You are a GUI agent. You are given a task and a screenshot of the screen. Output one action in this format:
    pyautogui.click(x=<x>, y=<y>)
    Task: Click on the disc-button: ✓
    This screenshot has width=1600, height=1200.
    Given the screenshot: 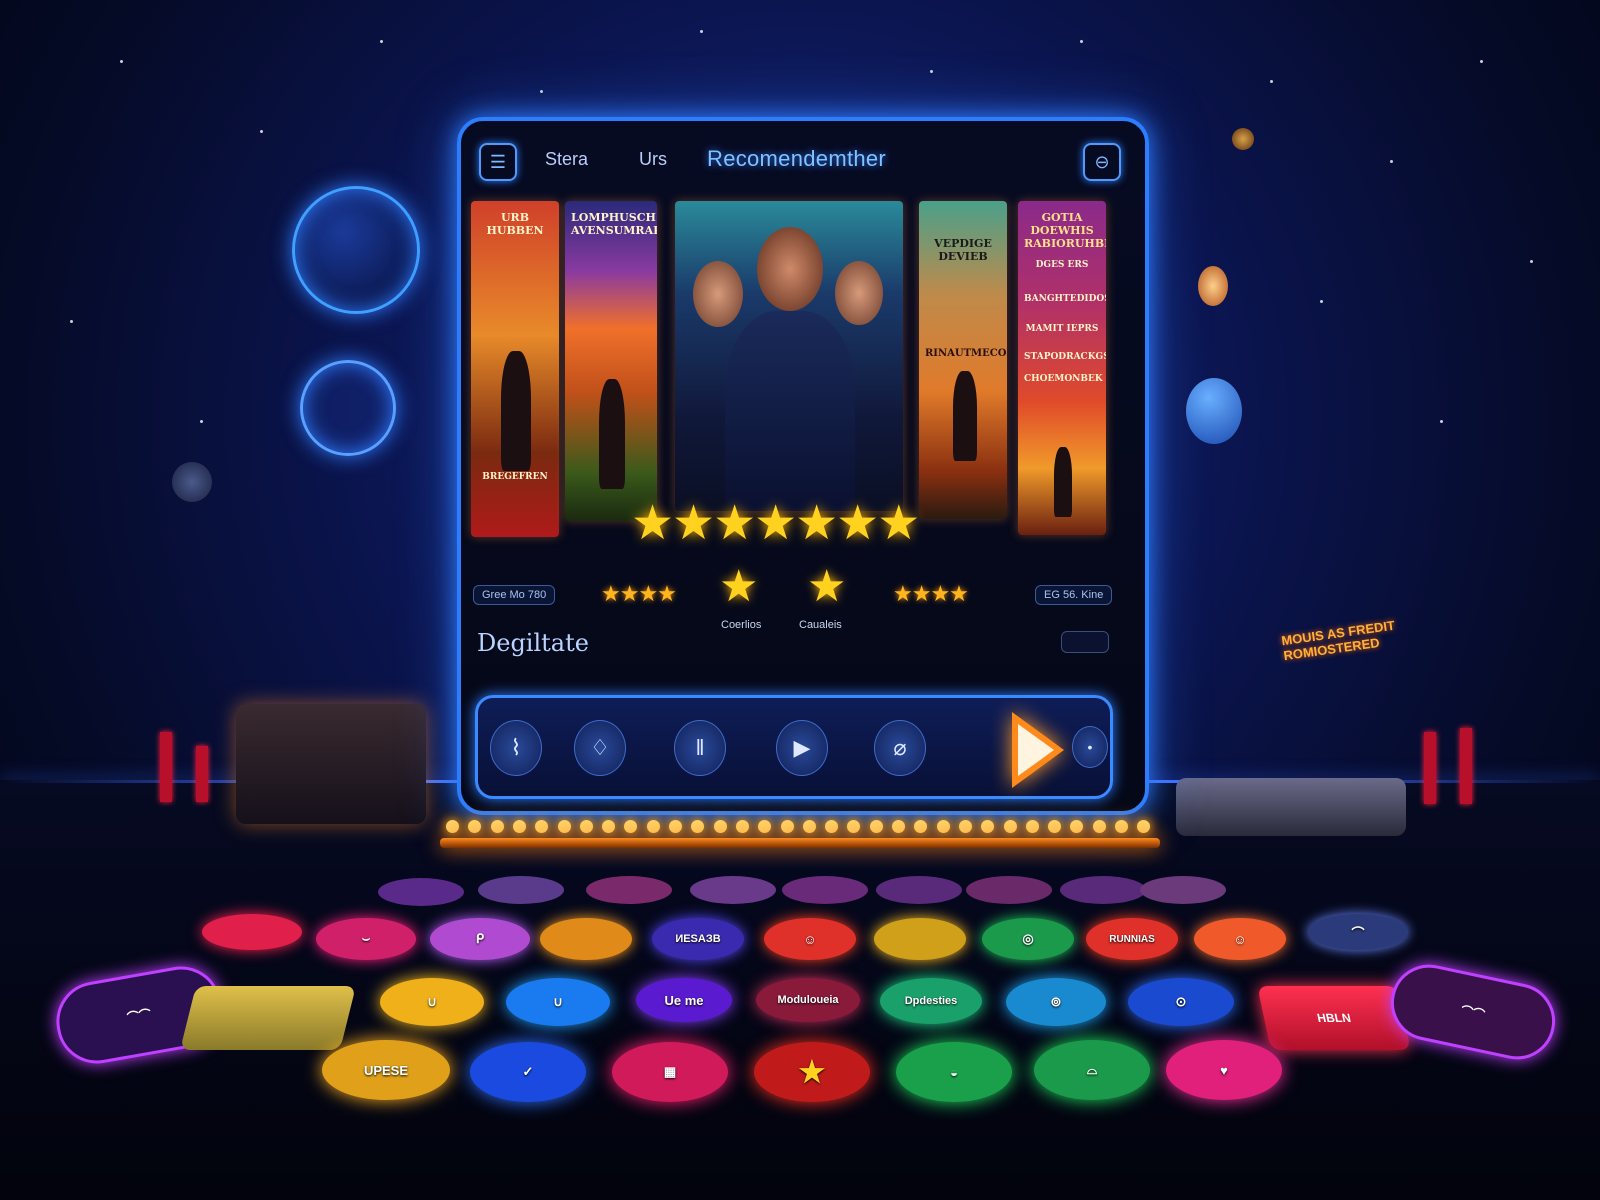 What is the action you would take?
    pyautogui.click(x=528, y=1072)
    